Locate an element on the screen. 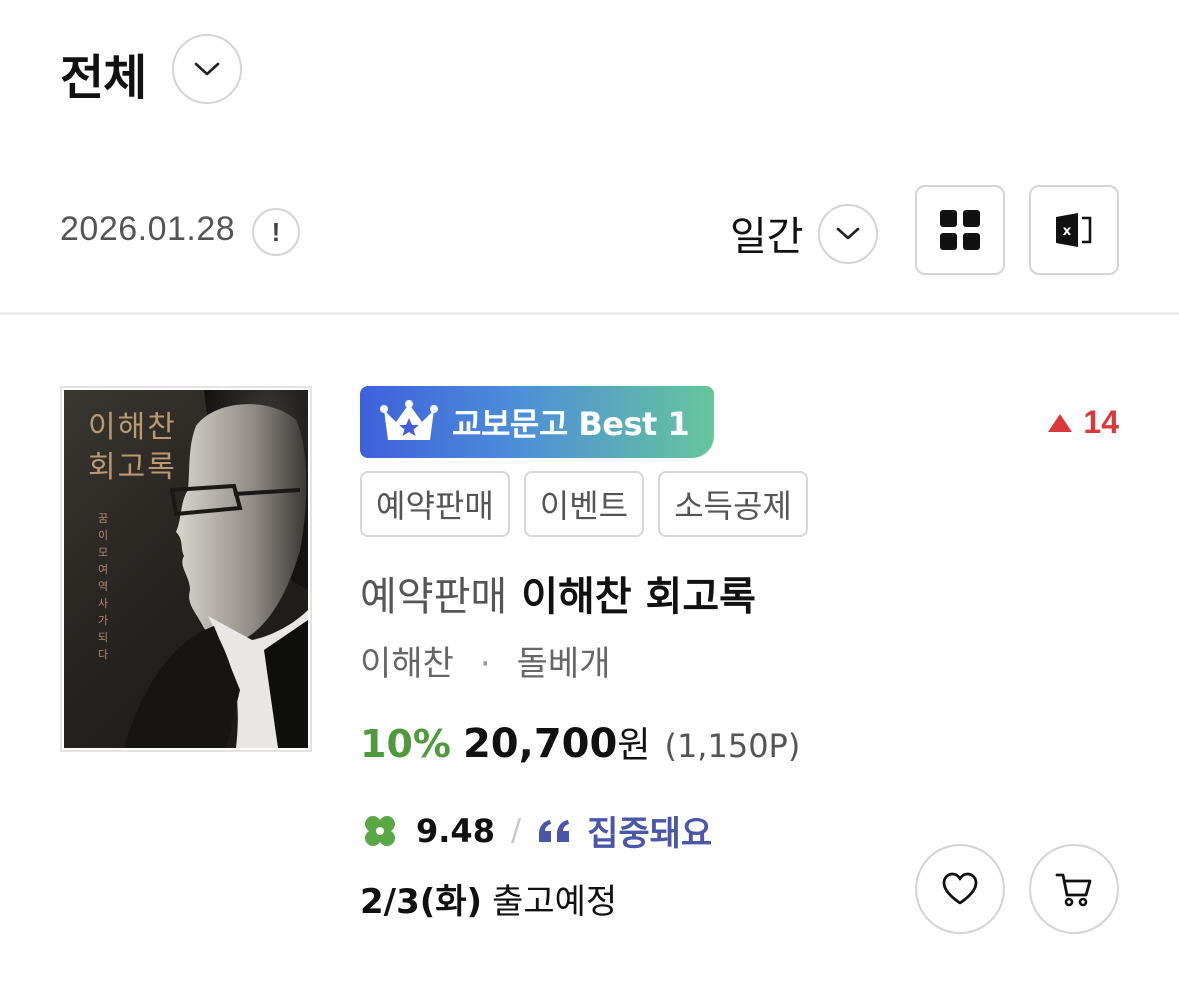  excel-download-button: x is located at coordinates (1074, 230).